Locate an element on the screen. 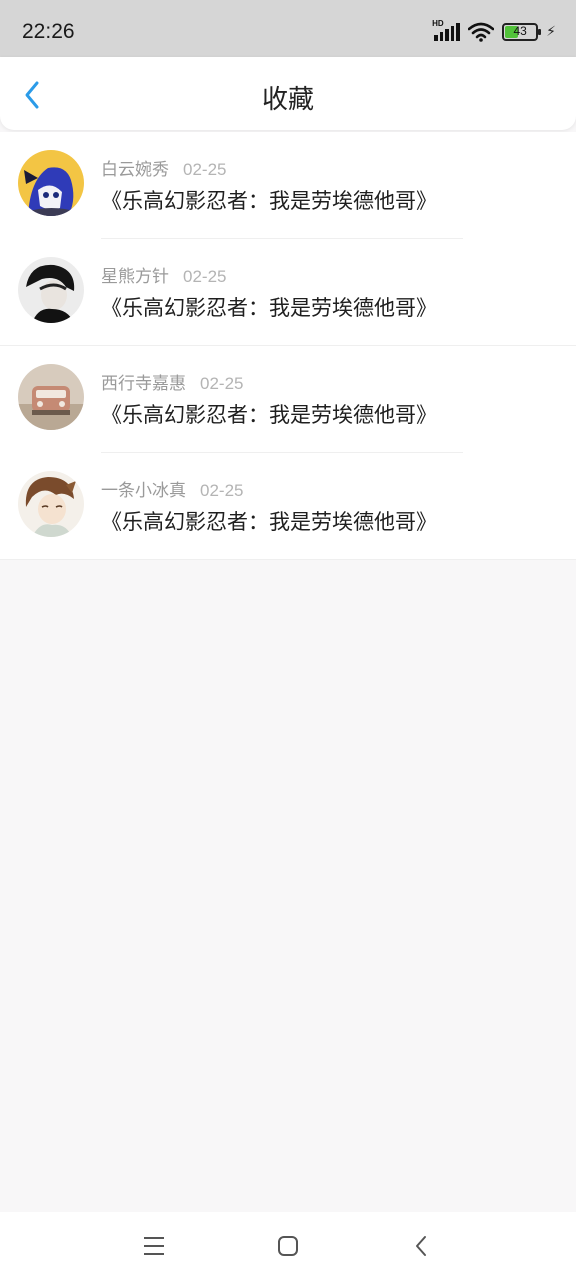  app-header: 收藏 is located at coordinates (288, 93).